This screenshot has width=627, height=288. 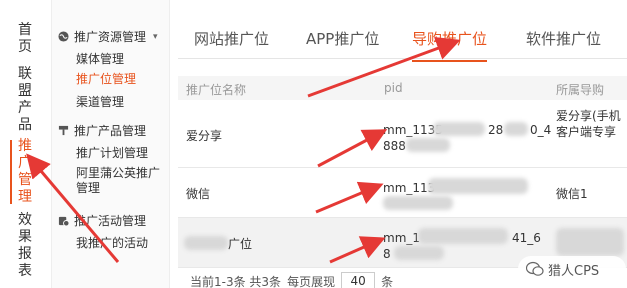 I want to click on sub-item-my-activities: 我推广的活动, so click(x=112, y=243).